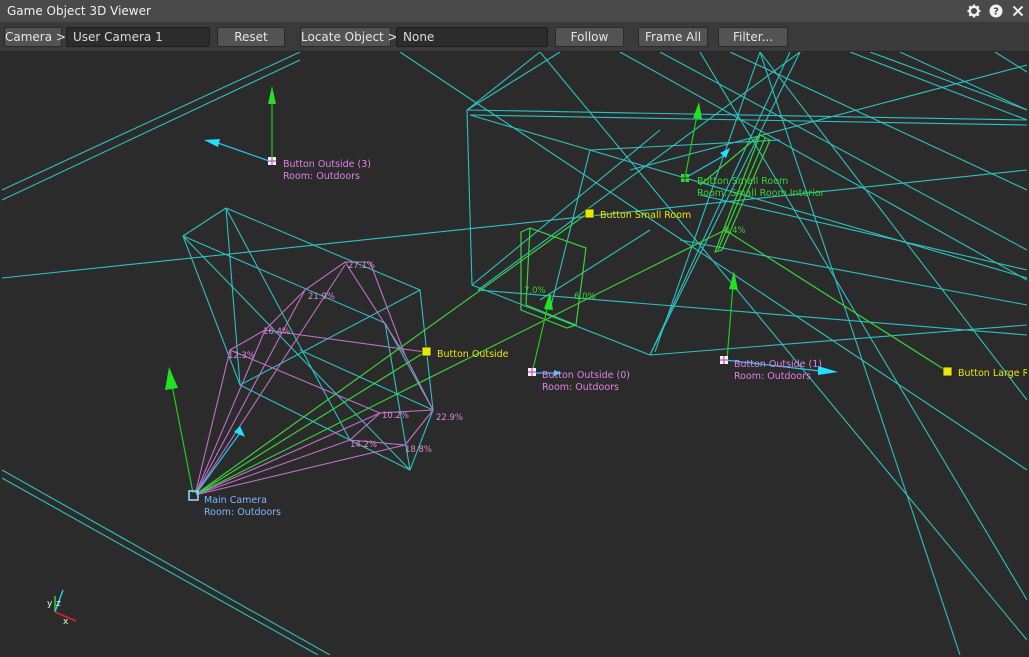  I want to click on close-icon, so click(1018, 11).